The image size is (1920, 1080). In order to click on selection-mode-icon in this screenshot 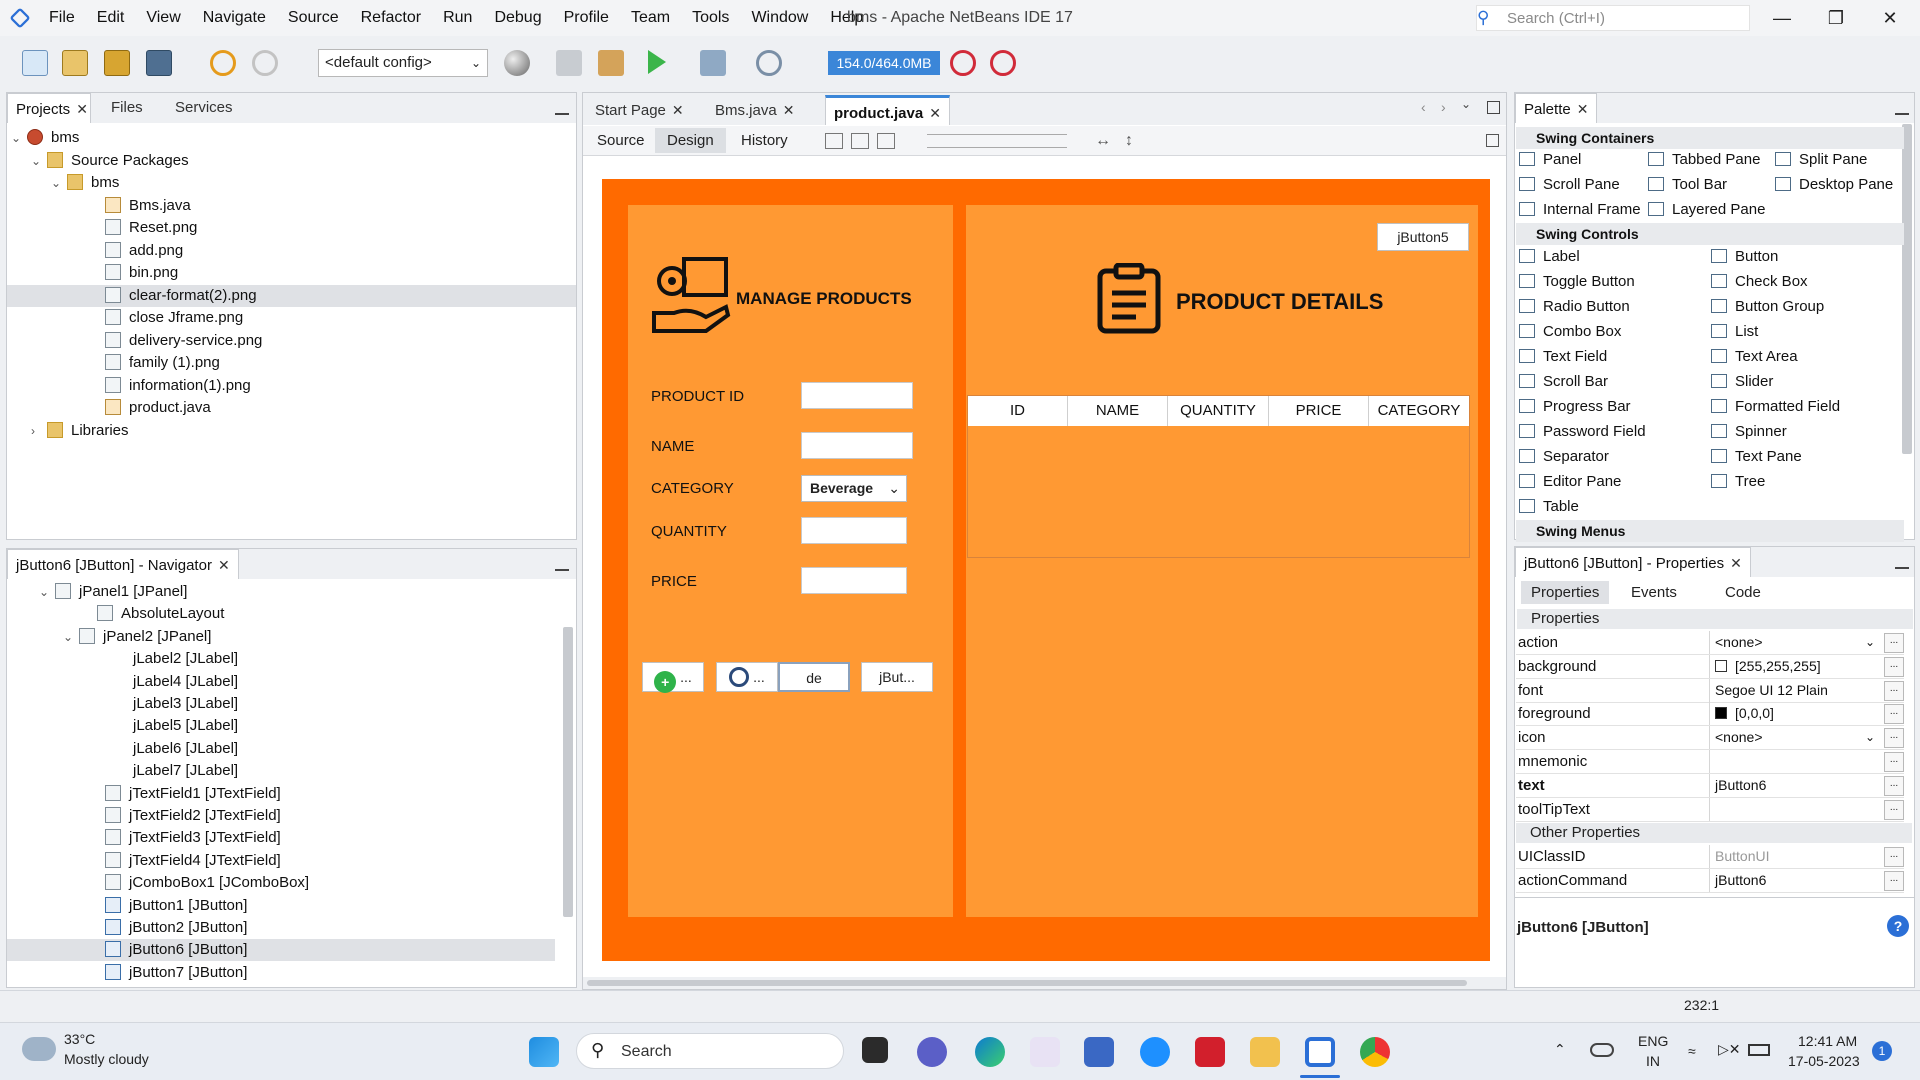, I will do `click(834, 141)`.